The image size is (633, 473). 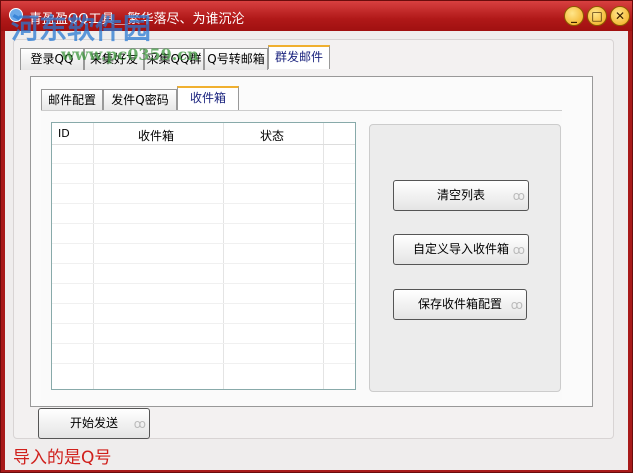 What do you see at coordinates (272, 135) in the screenshot?
I see `column-status: 状态` at bounding box center [272, 135].